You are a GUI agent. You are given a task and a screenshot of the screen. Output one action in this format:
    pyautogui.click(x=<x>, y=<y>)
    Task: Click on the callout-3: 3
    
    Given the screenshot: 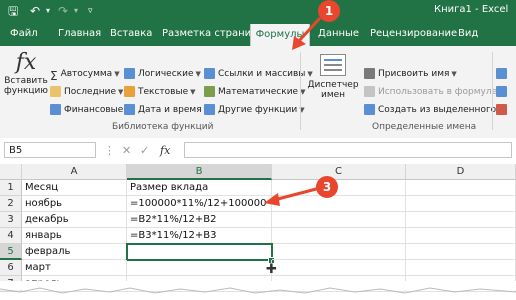 What is the action you would take?
    pyautogui.click(x=327, y=187)
    